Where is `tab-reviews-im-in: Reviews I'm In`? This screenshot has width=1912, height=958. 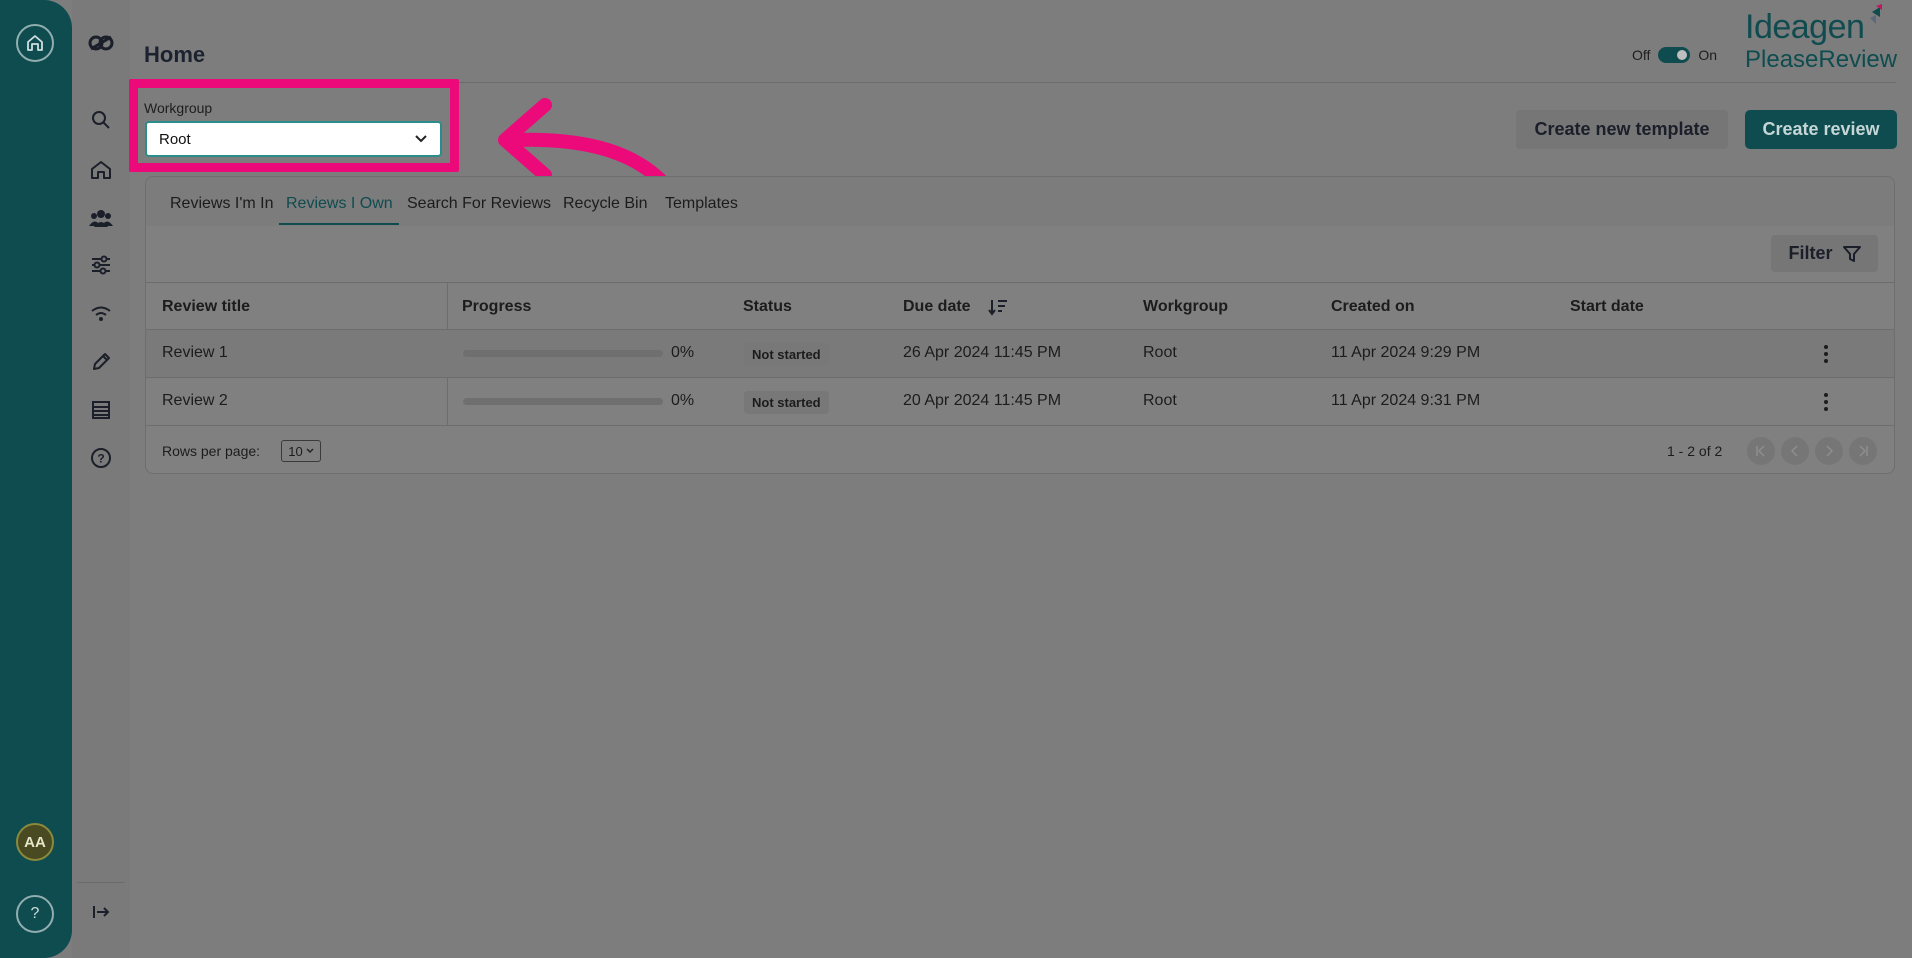 tab-reviews-im-in: Reviews I'm In is located at coordinates (222, 204).